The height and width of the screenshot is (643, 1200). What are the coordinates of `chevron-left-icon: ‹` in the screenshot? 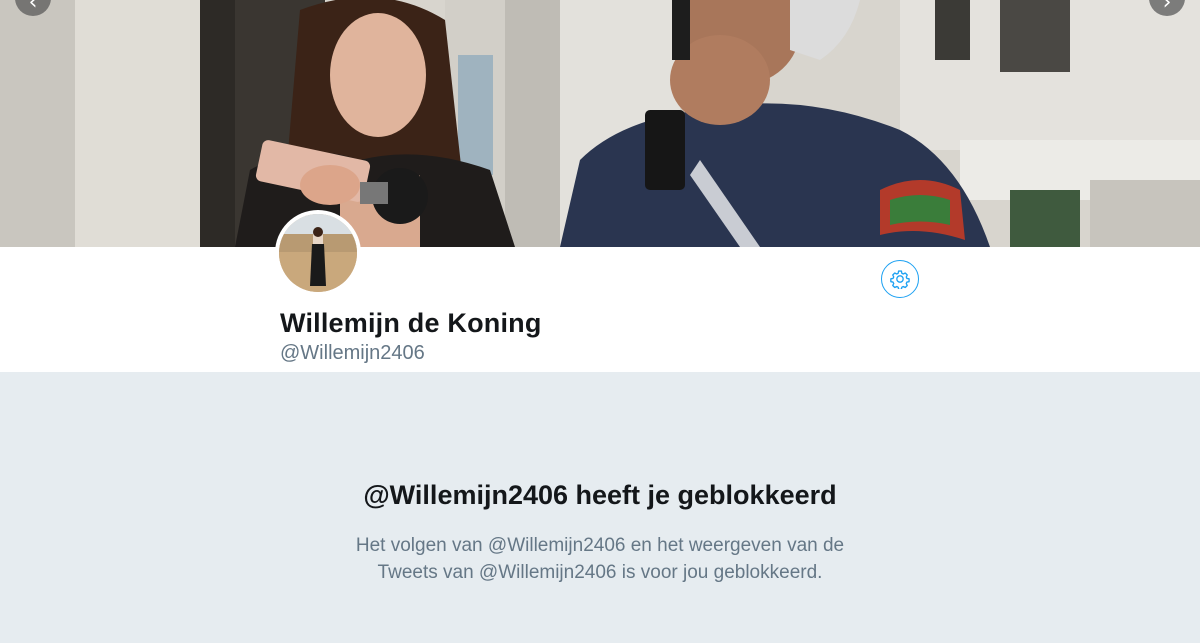 It's located at (33, 7).